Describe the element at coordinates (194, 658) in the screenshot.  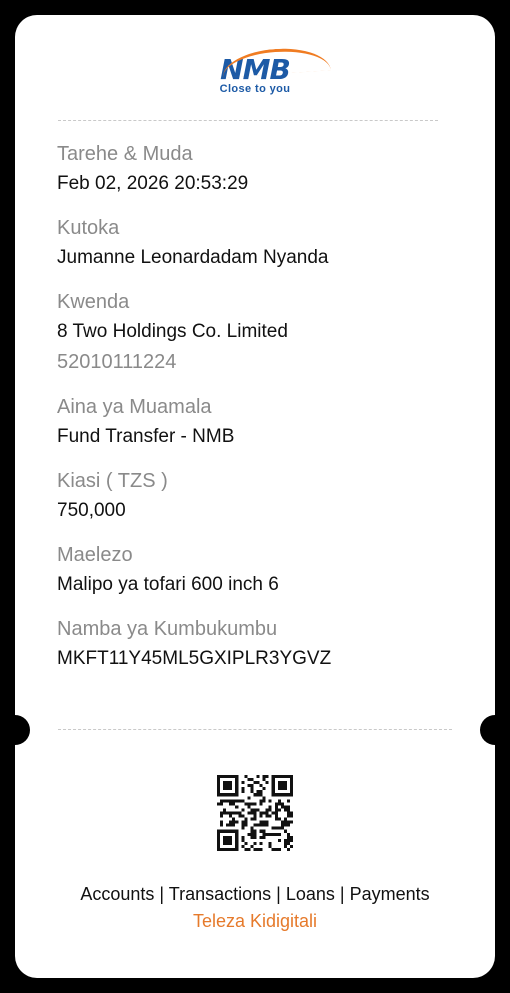
I see `field-value: MKFT11Y45ML5GXIPLR3YGVZ` at that location.